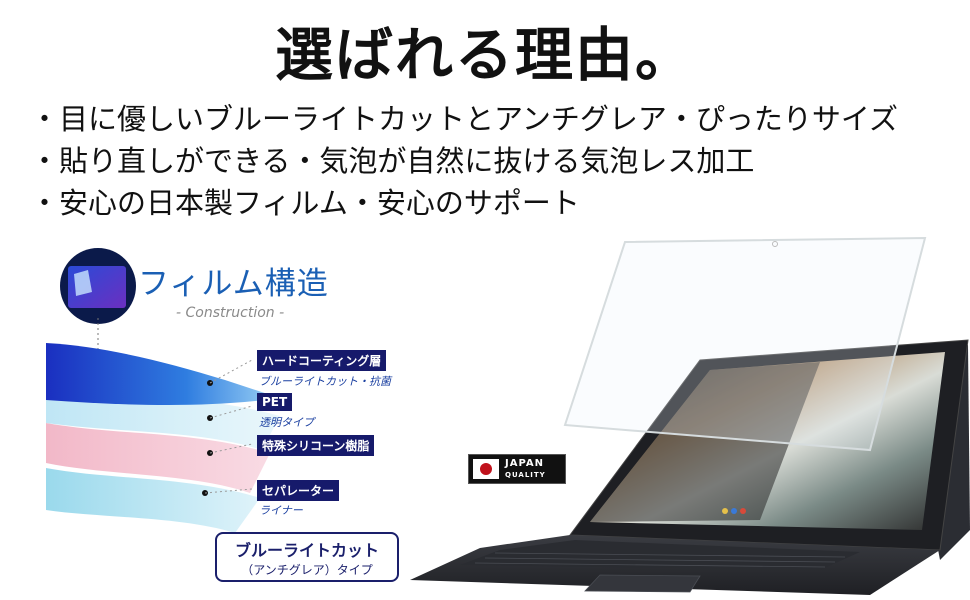  Describe the element at coordinates (464, 119) in the screenshot. I see `feature-item: ・目に優しいブルーライトカットとアンチグレア・ぴったりサイズ` at that location.